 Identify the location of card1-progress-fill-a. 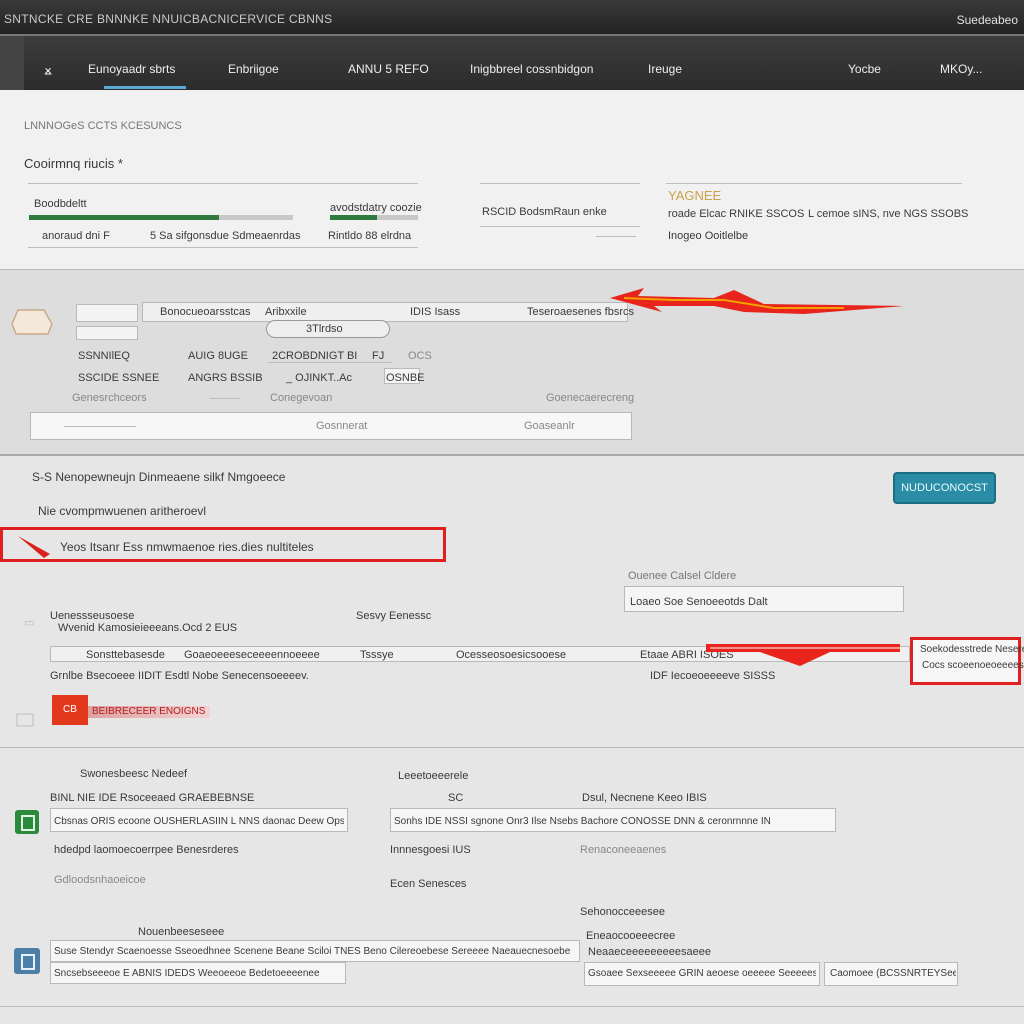
(124, 217).